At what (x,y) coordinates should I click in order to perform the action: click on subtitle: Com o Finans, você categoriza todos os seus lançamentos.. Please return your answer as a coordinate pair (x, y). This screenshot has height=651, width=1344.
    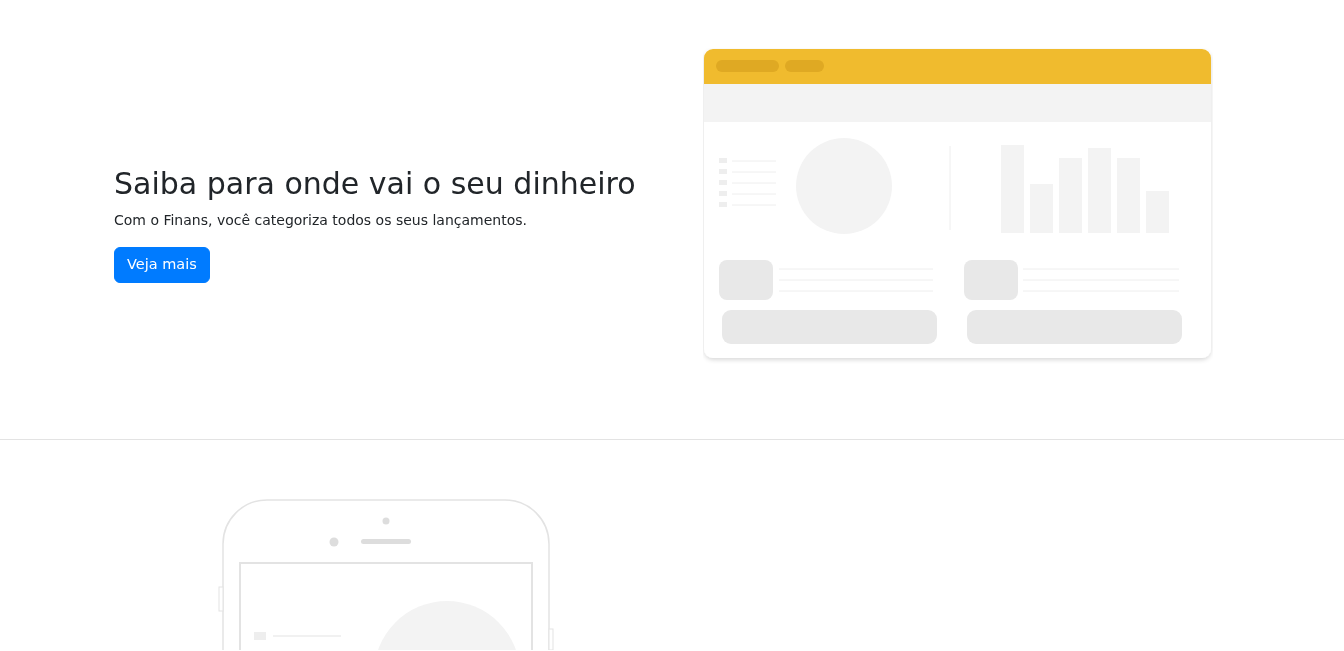
    Looking at the image, I should click on (320, 221).